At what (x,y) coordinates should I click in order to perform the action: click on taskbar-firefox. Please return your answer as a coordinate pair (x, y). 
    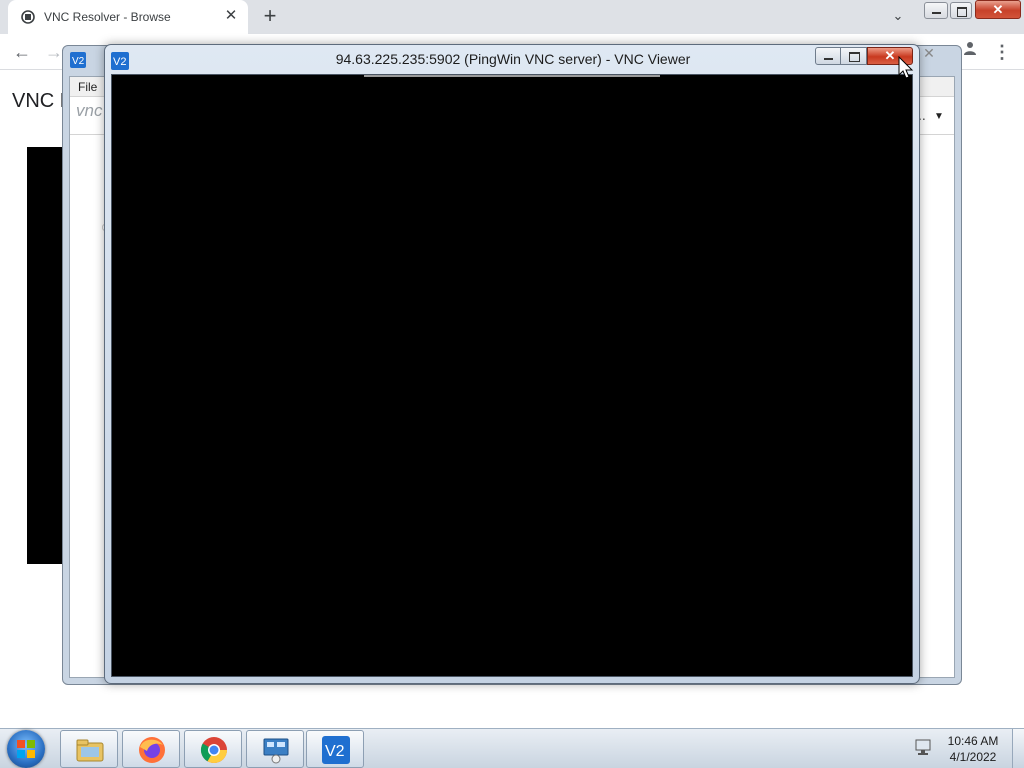
    Looking at the image, I should click on (151, 749).